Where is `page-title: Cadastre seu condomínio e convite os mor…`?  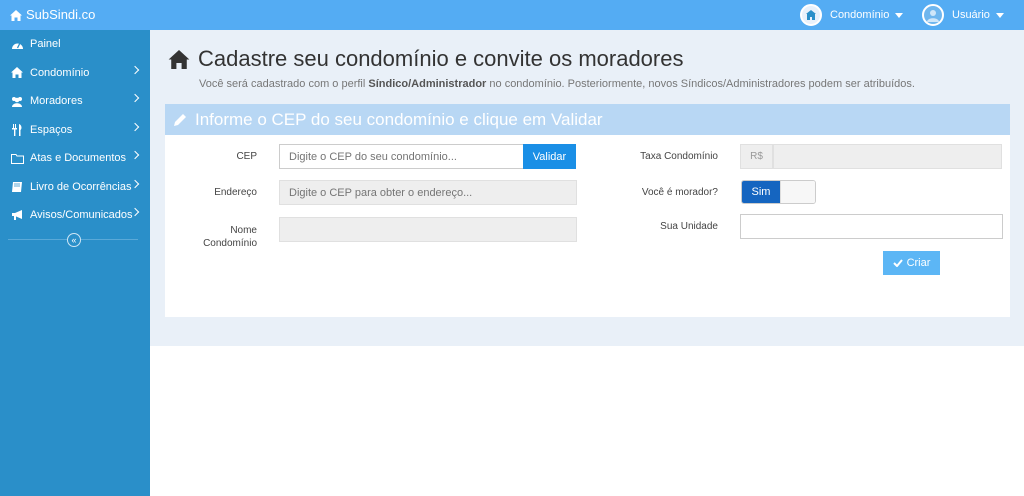 page-title: Cadastre seu condomínio e convite os mor… is located at coordinates (425, 59).